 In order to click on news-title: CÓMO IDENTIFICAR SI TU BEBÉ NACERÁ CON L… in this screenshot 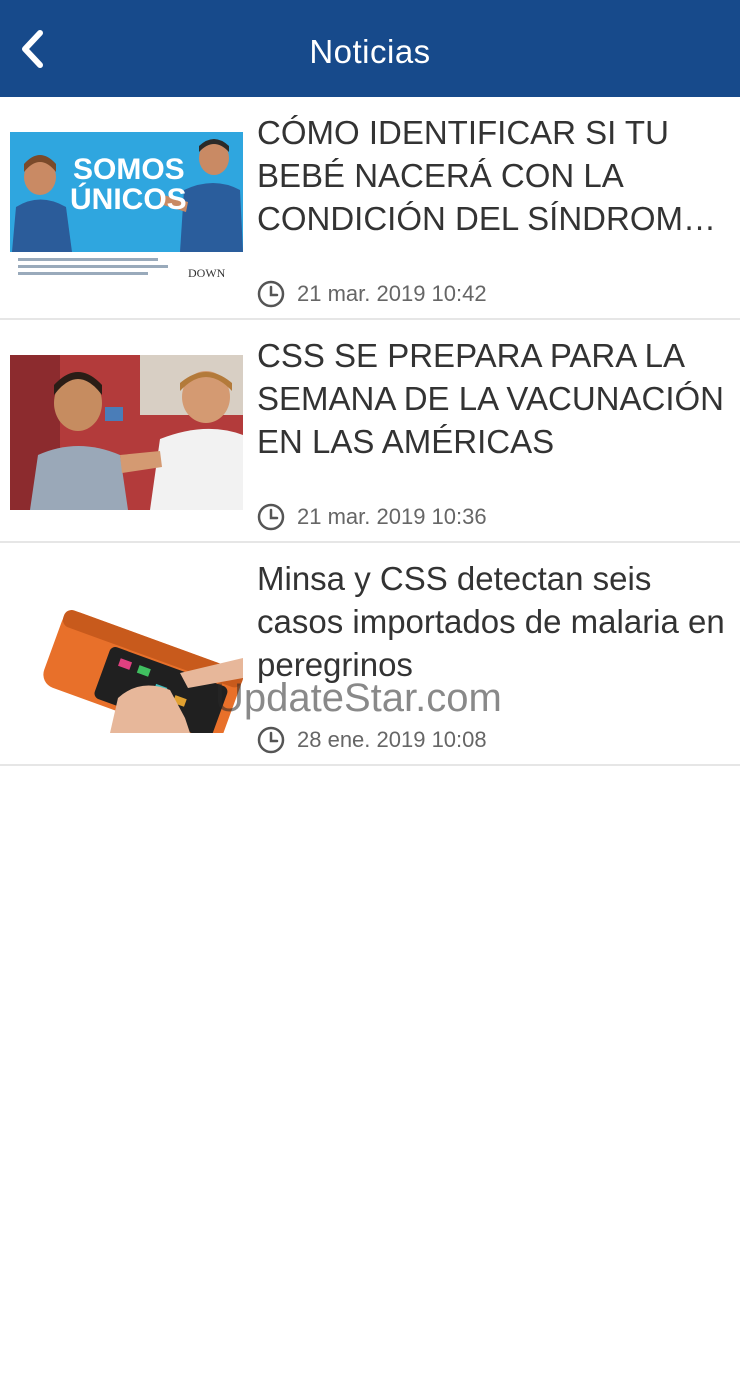, I will do `click(481, 175)`.